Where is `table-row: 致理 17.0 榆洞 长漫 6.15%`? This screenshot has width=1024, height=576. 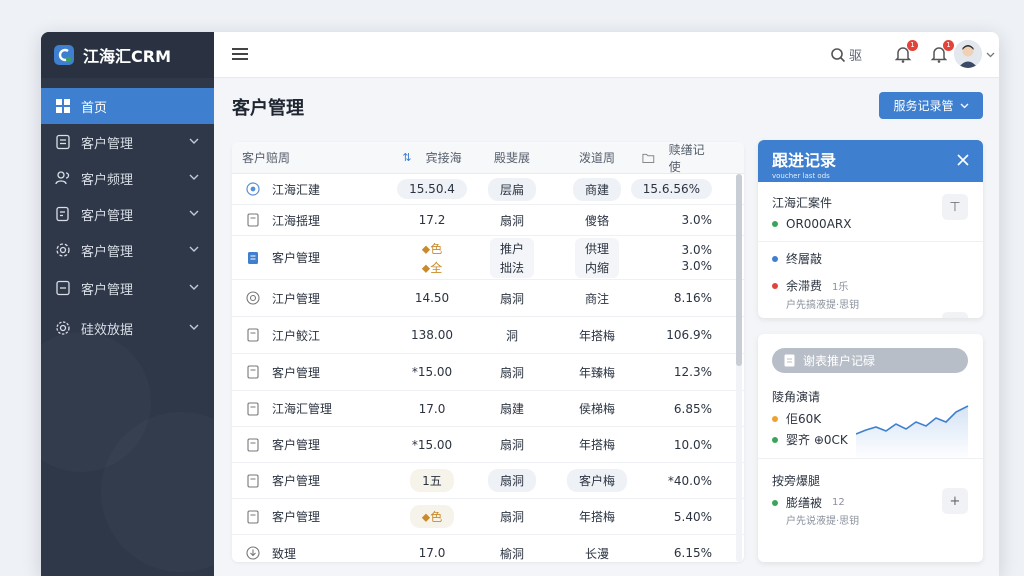 table-row: 致理 17.0 榆洞 长漫 6.15% is located at coordinates (488, 548).